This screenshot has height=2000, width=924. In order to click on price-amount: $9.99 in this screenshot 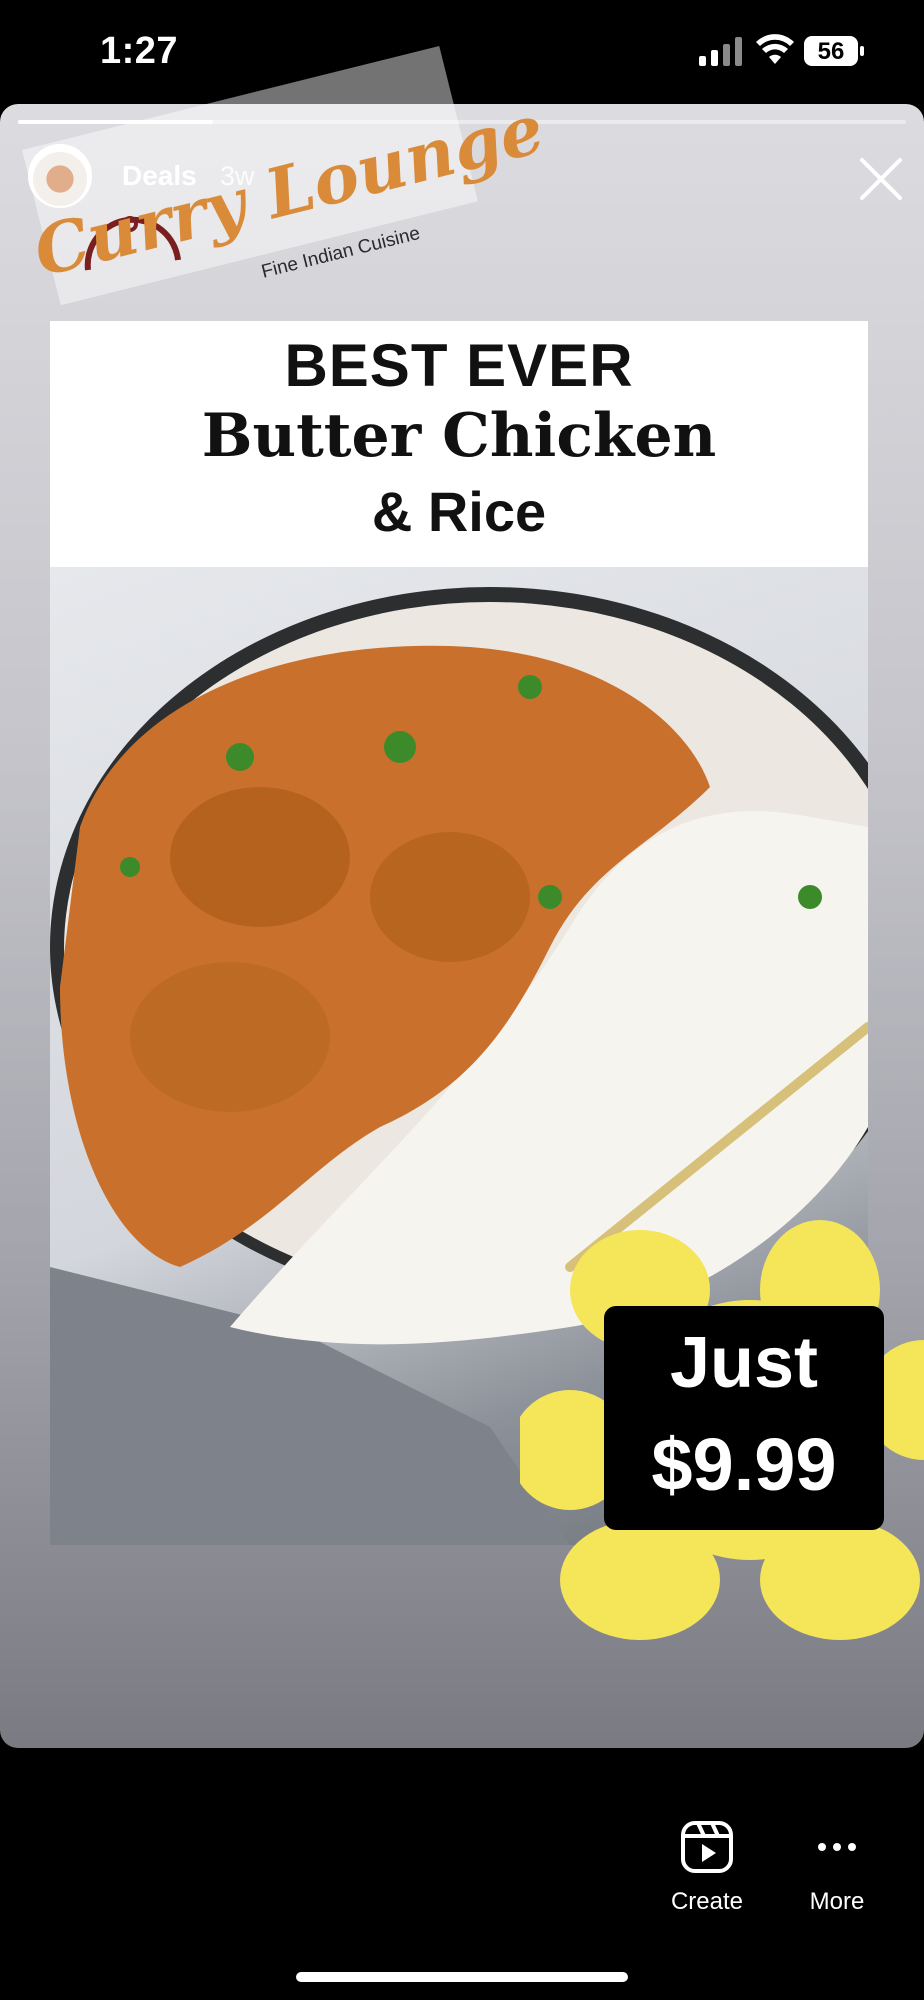, I will do `click(744, 1464)`.